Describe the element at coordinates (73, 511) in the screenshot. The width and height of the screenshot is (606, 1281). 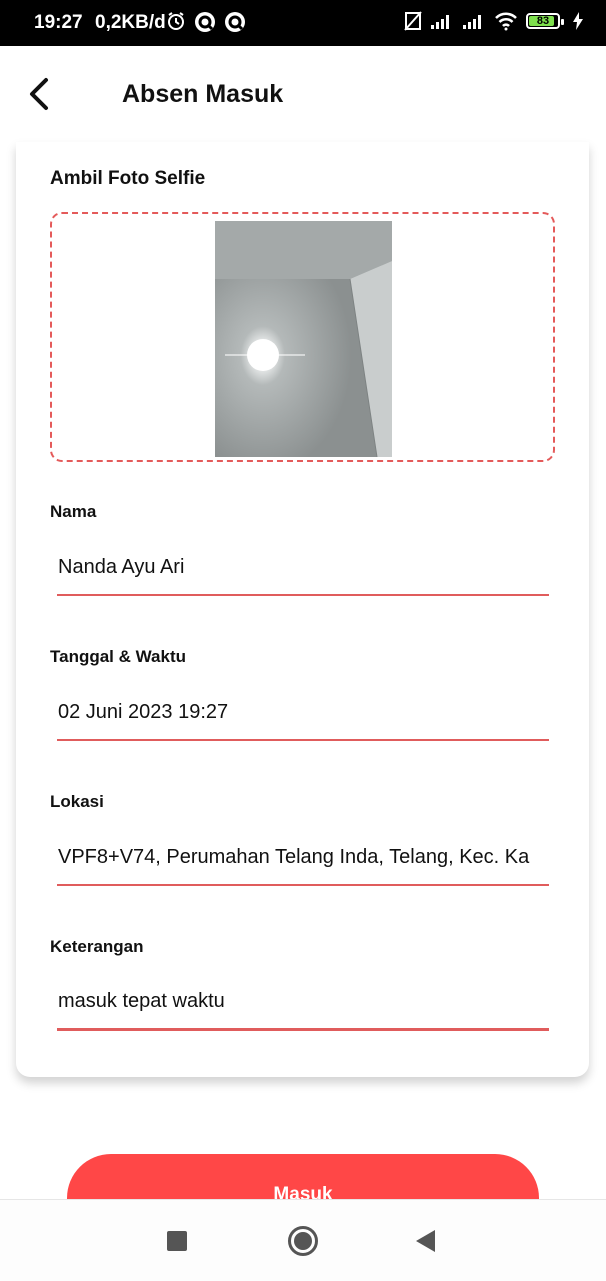
I see `name-label: Nama` at that location.